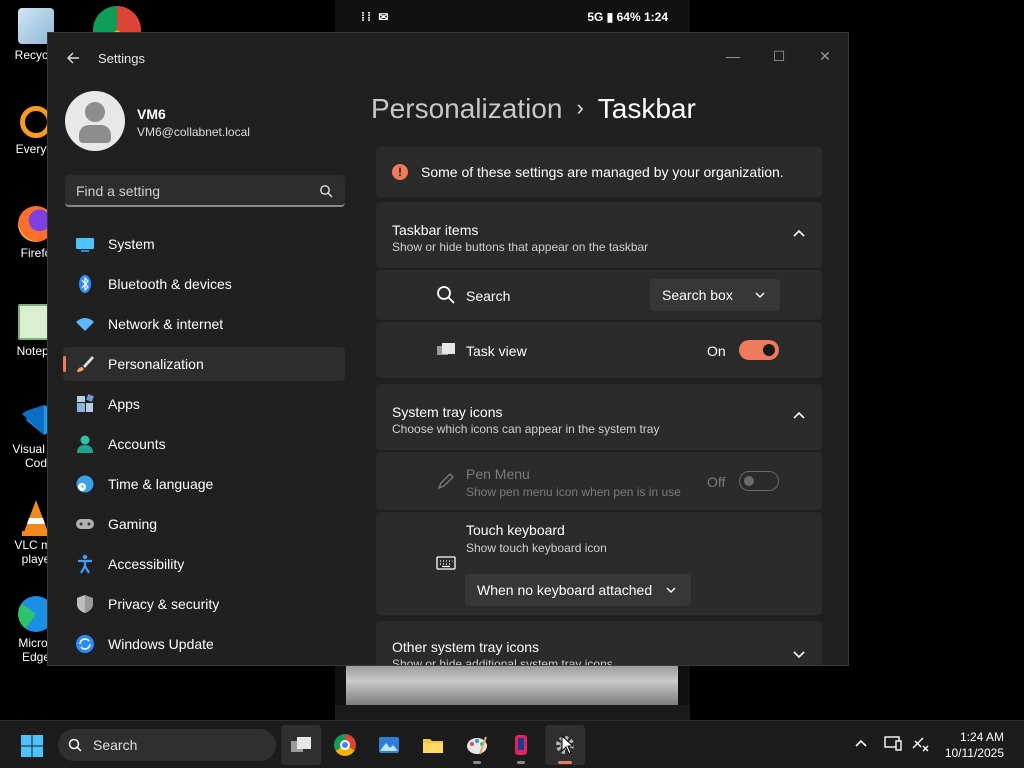  What do you see at coordinates (565, 590) in the screenshot?
I see `dropdown-value: When no keyboard attached` at bounding box center [565, 590].